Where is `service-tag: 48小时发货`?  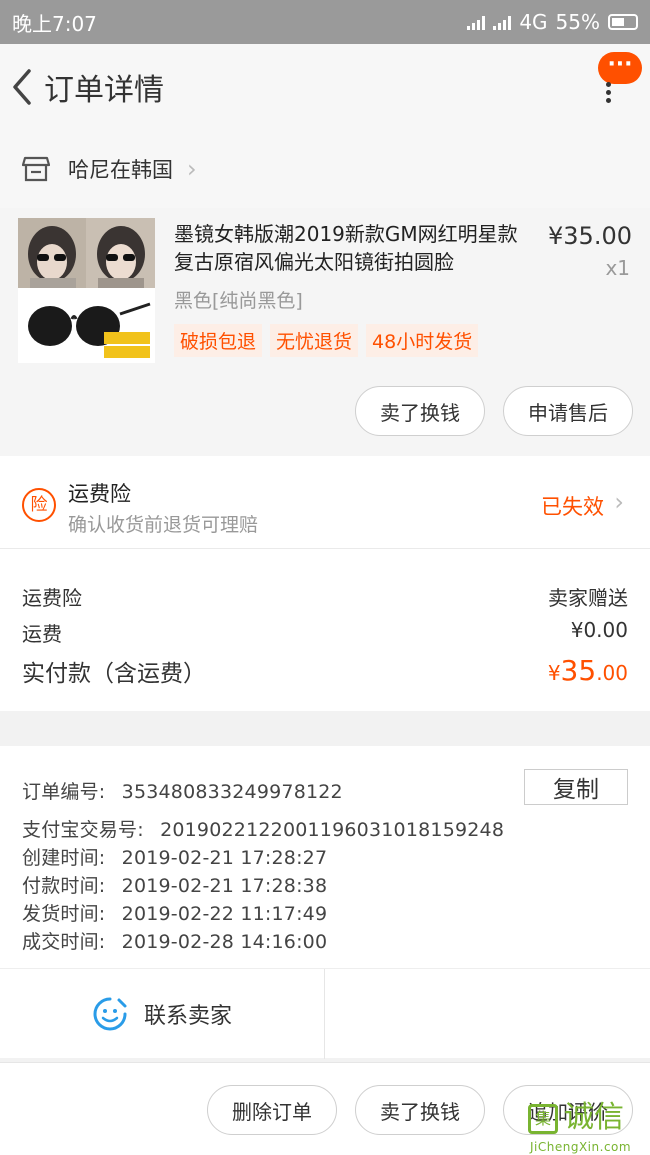 service-tag: 48小时发货 is located at coordinates (422, 340).